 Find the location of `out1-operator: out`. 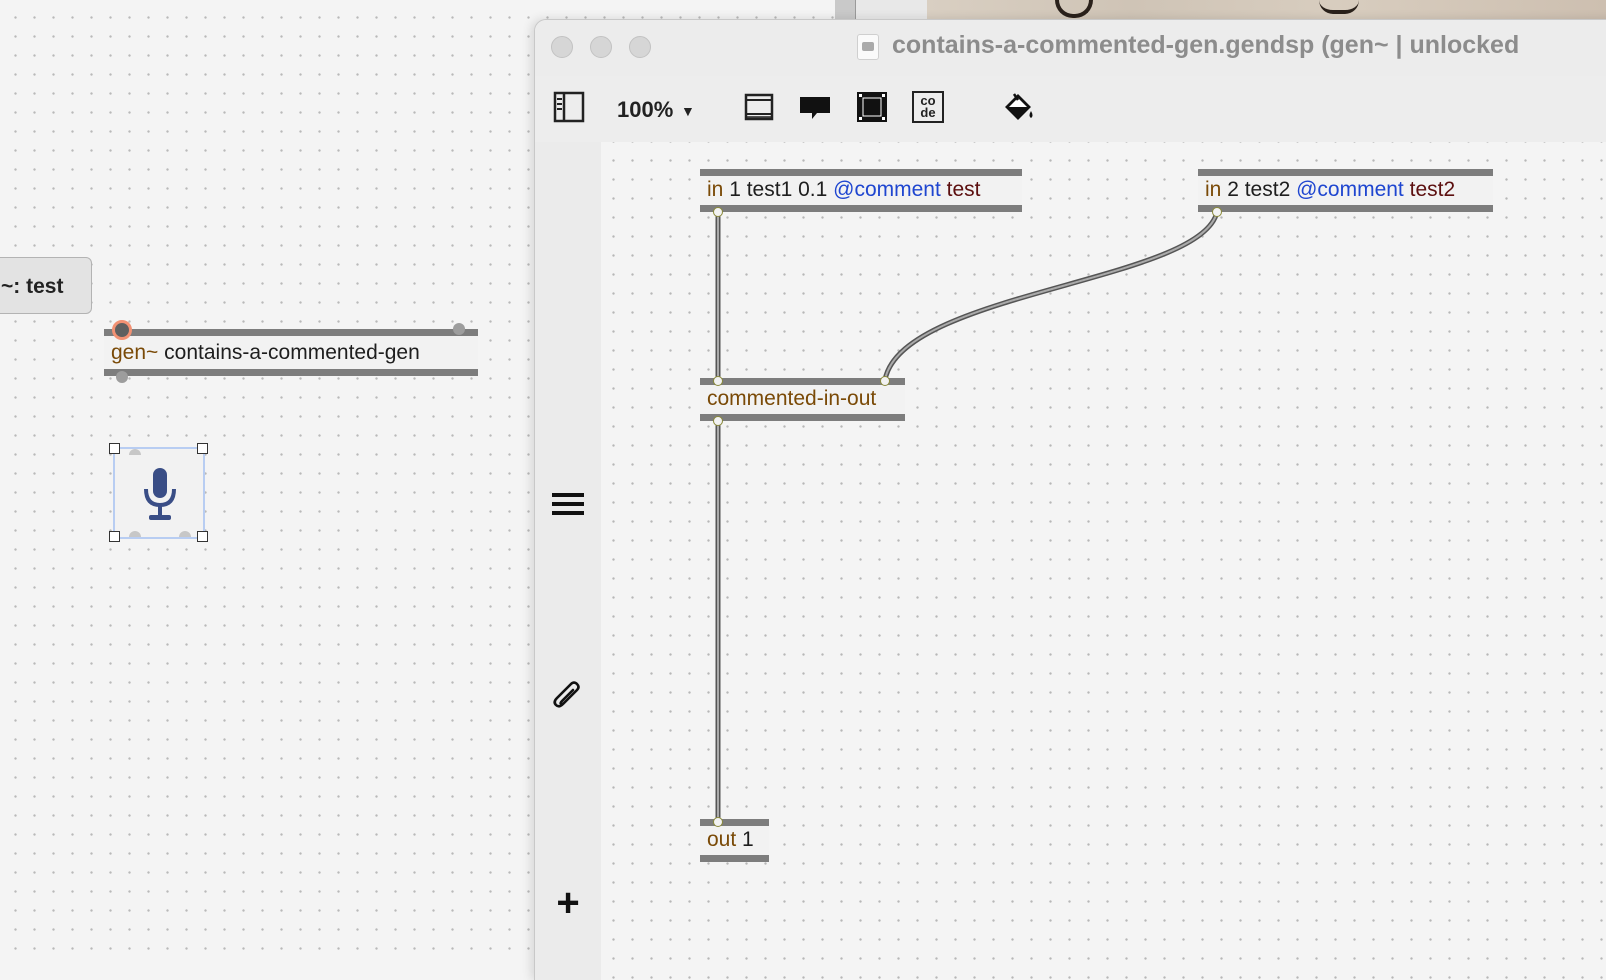

out1-operator: out is located at coordinates (722, 839).